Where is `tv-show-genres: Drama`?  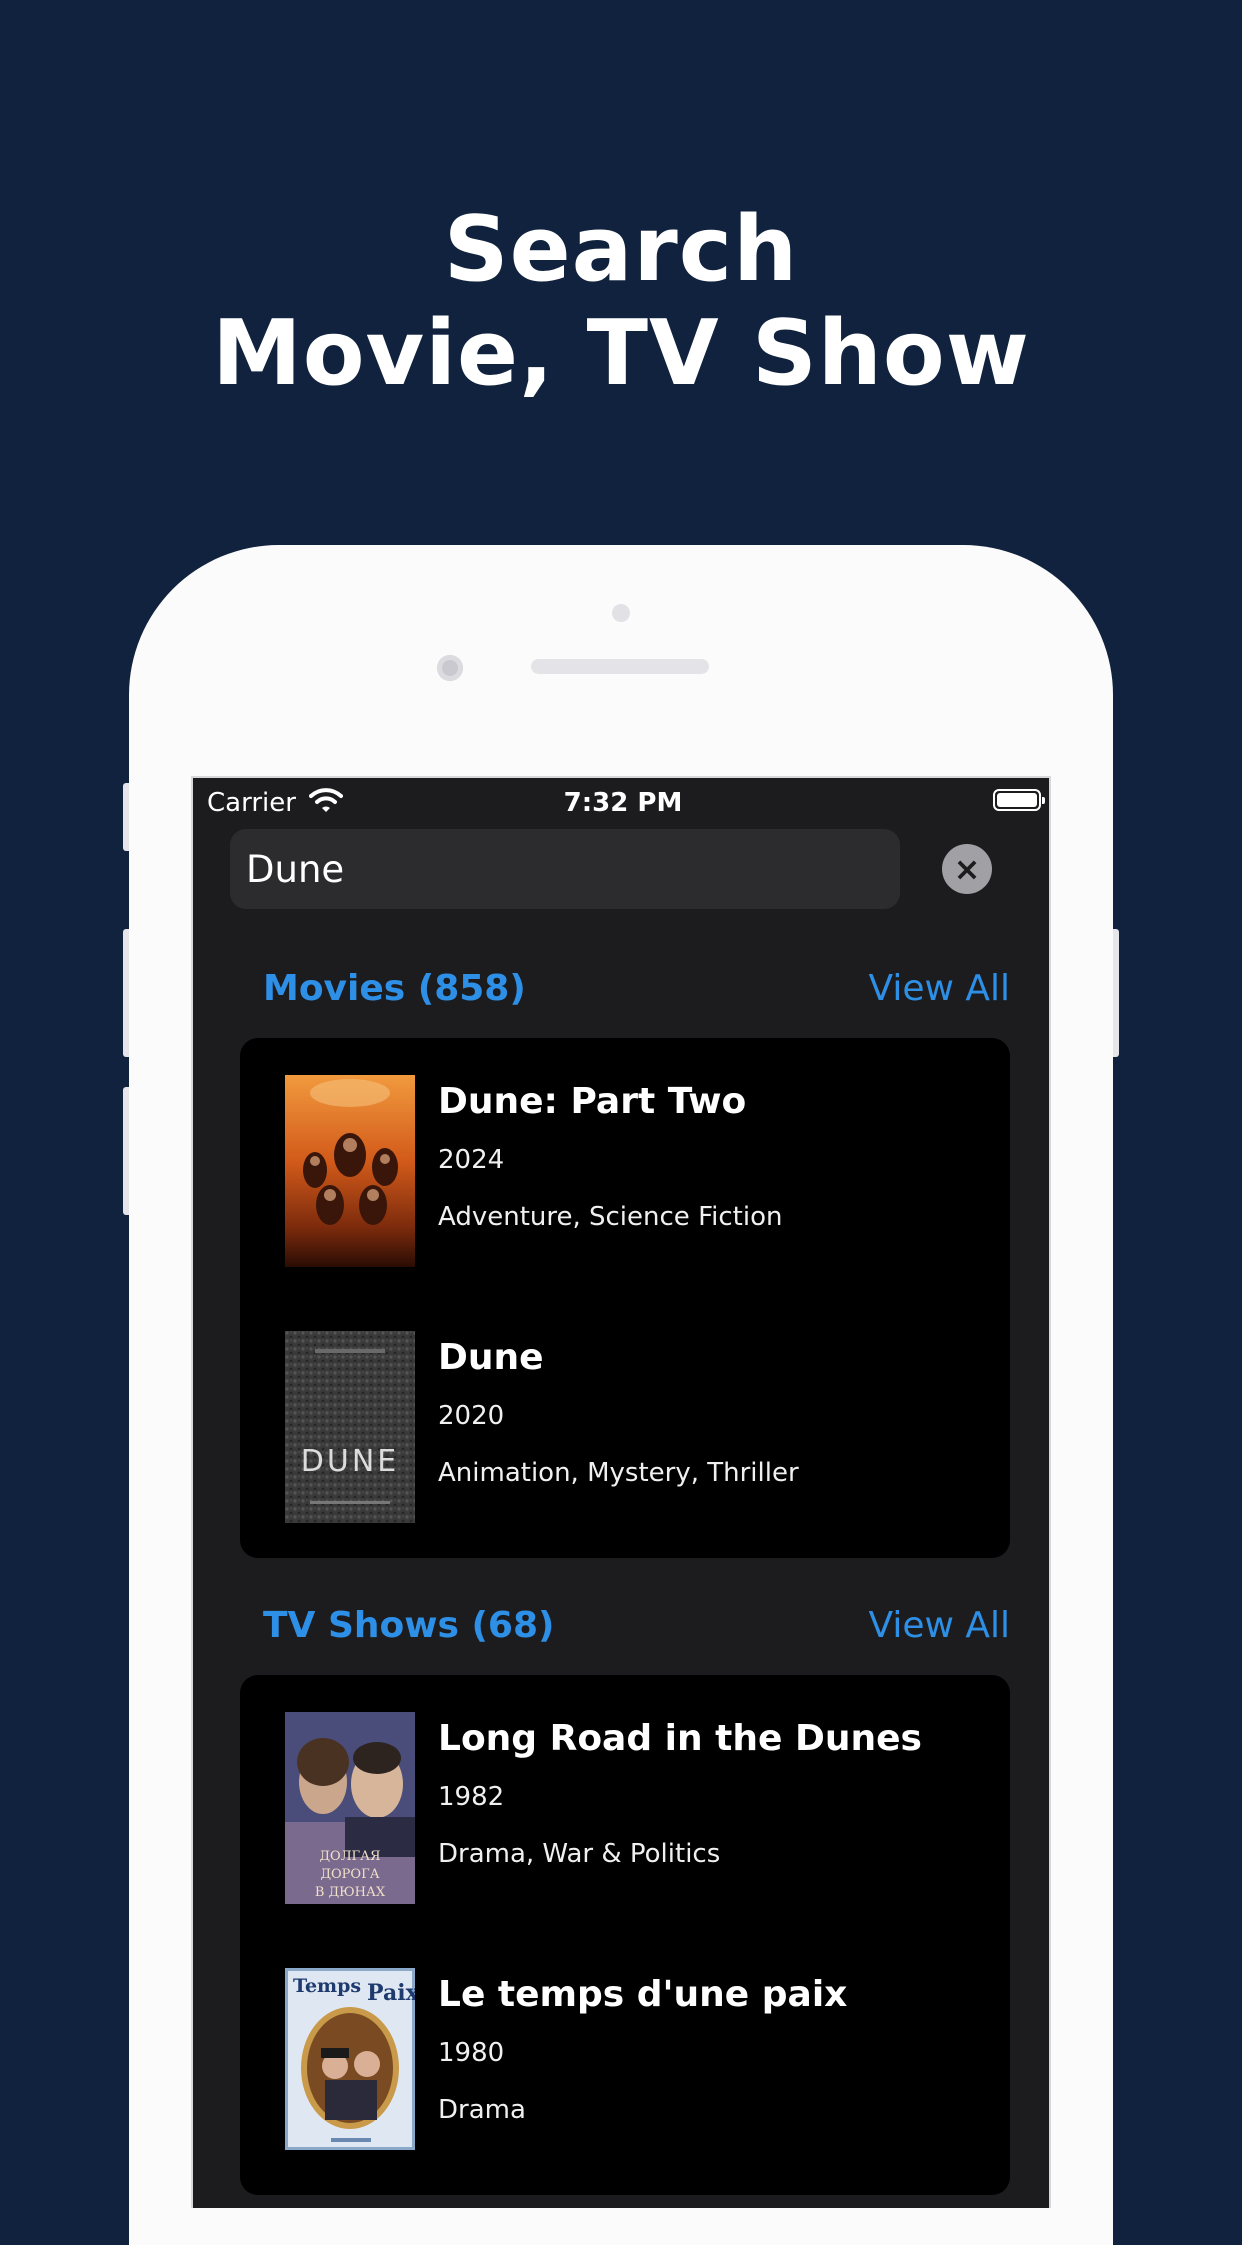
tv-show-genres: Drama is located at coordinates (482, 2110).